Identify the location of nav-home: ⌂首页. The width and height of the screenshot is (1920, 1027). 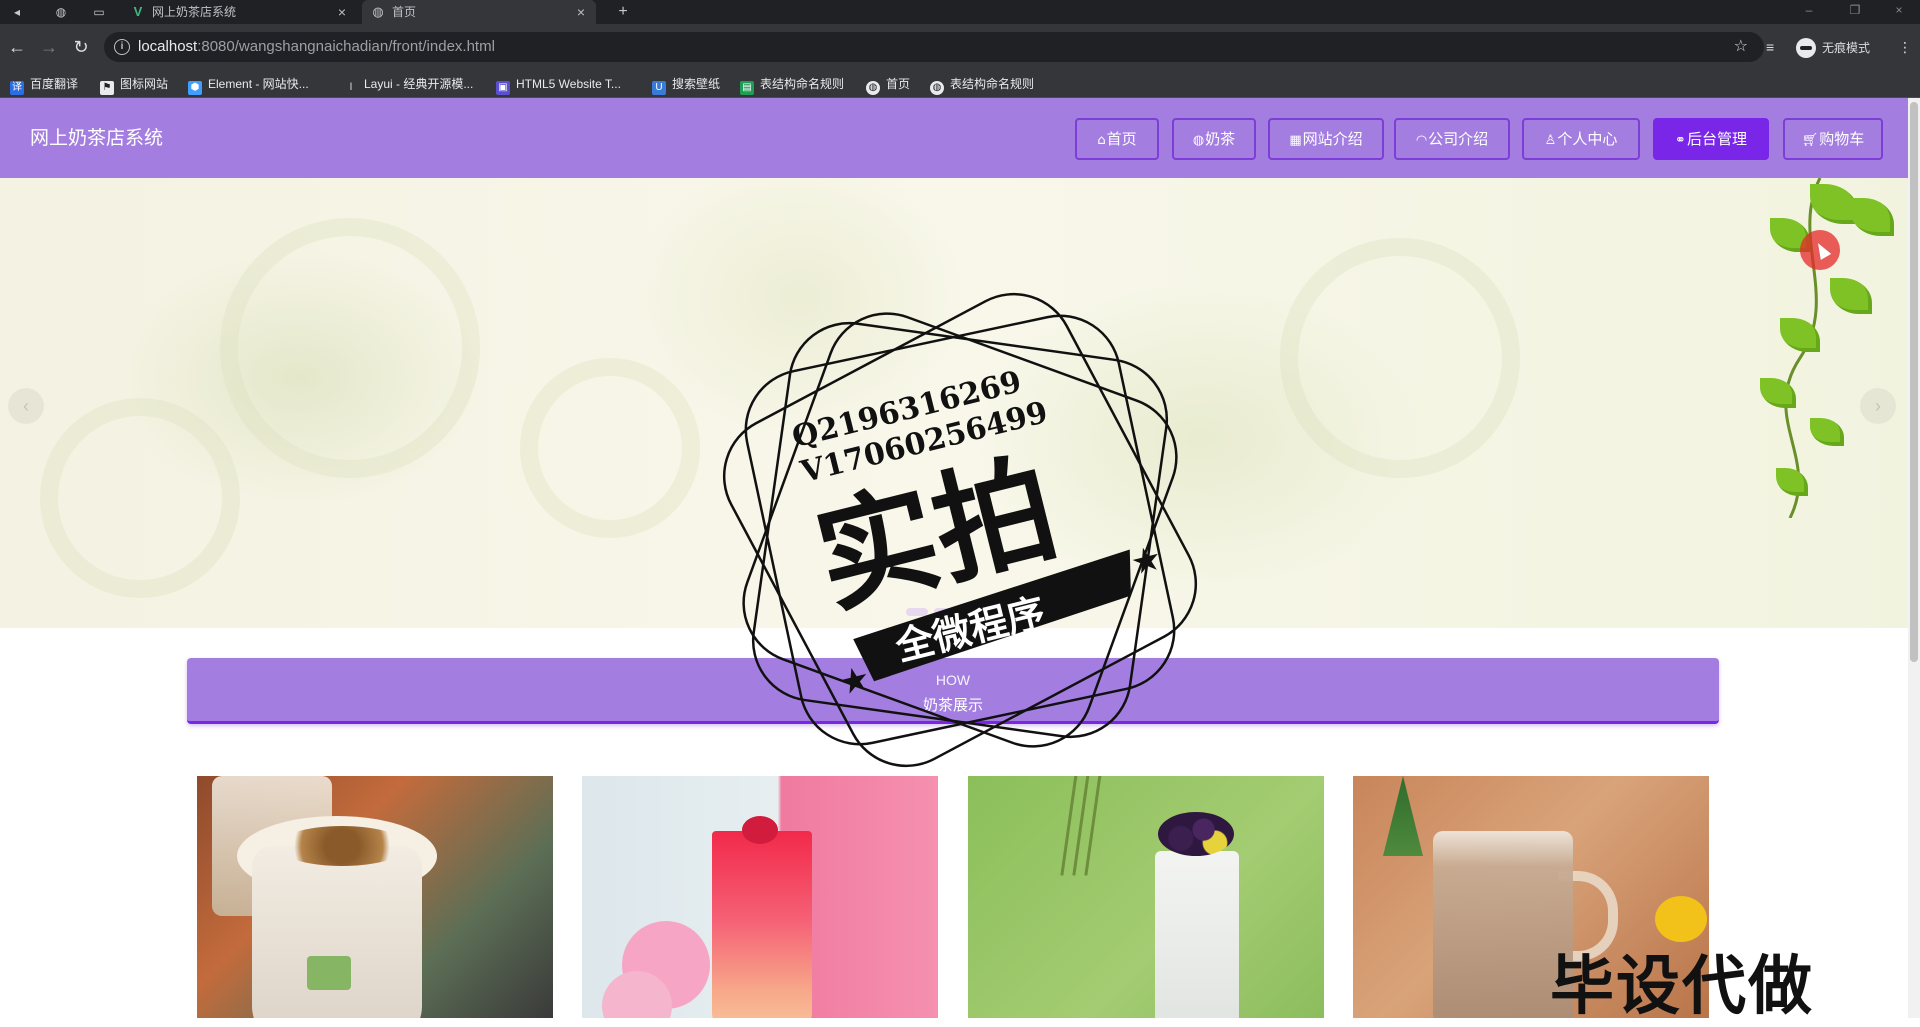
(1117, 139).